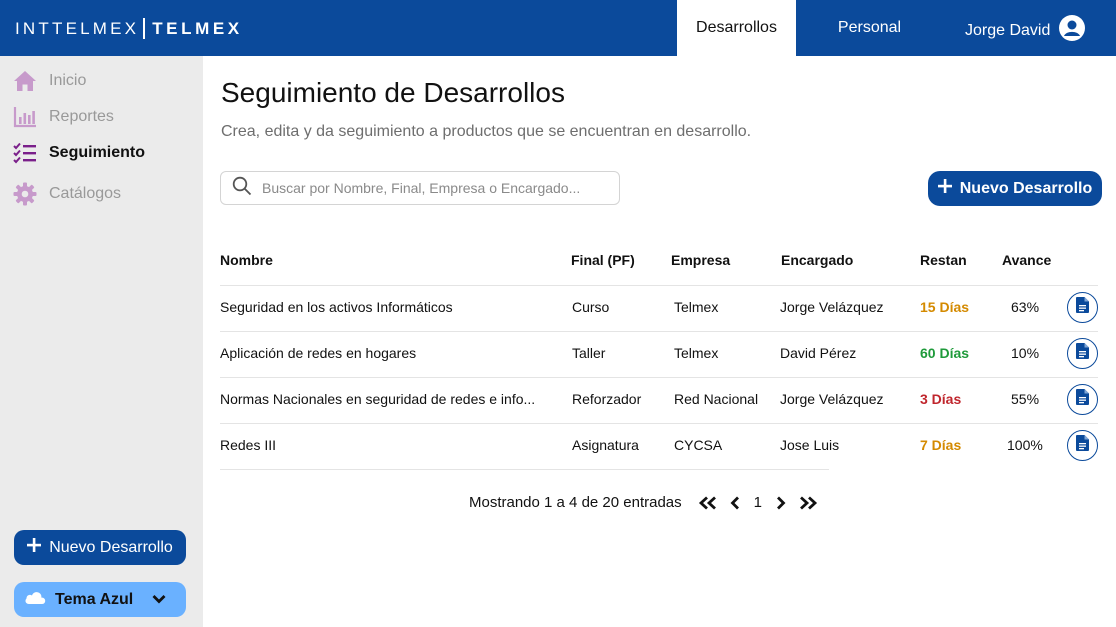  Describe the element at coordinates (808, 502) in the screenshot. I see `last-page-icon` at that location.